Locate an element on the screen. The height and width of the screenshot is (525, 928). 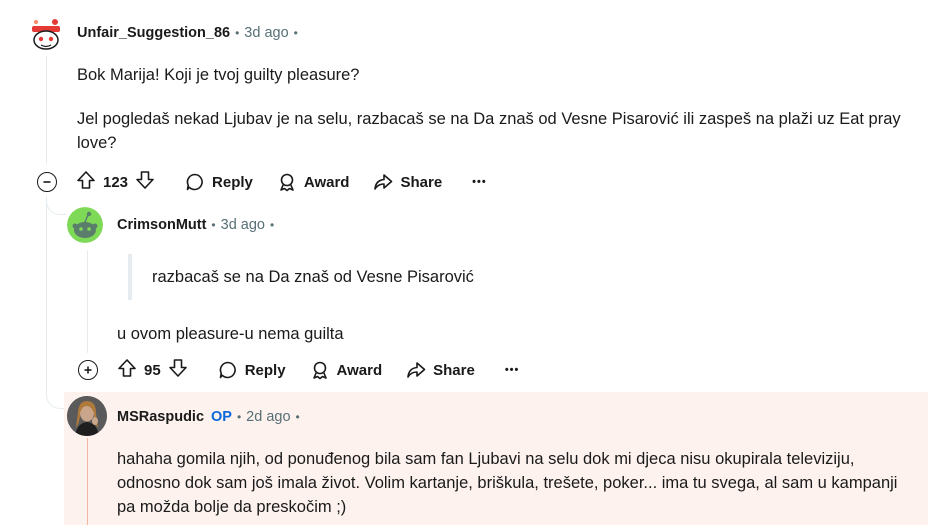
comment-header: CrimsonMutt • 3d ago • is located at coordinates (195, 225).